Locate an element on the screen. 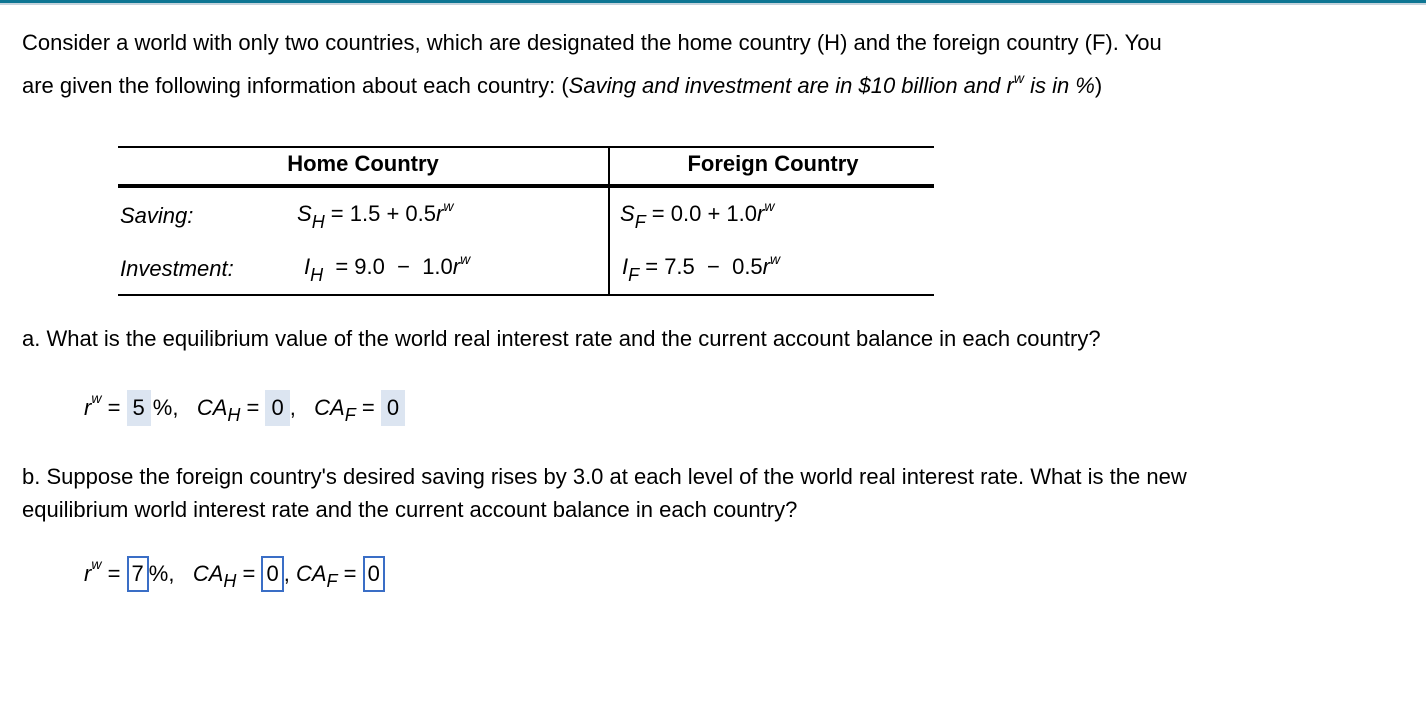  intro-line-2-suffix: ) is located at coordinates (1098, 85).